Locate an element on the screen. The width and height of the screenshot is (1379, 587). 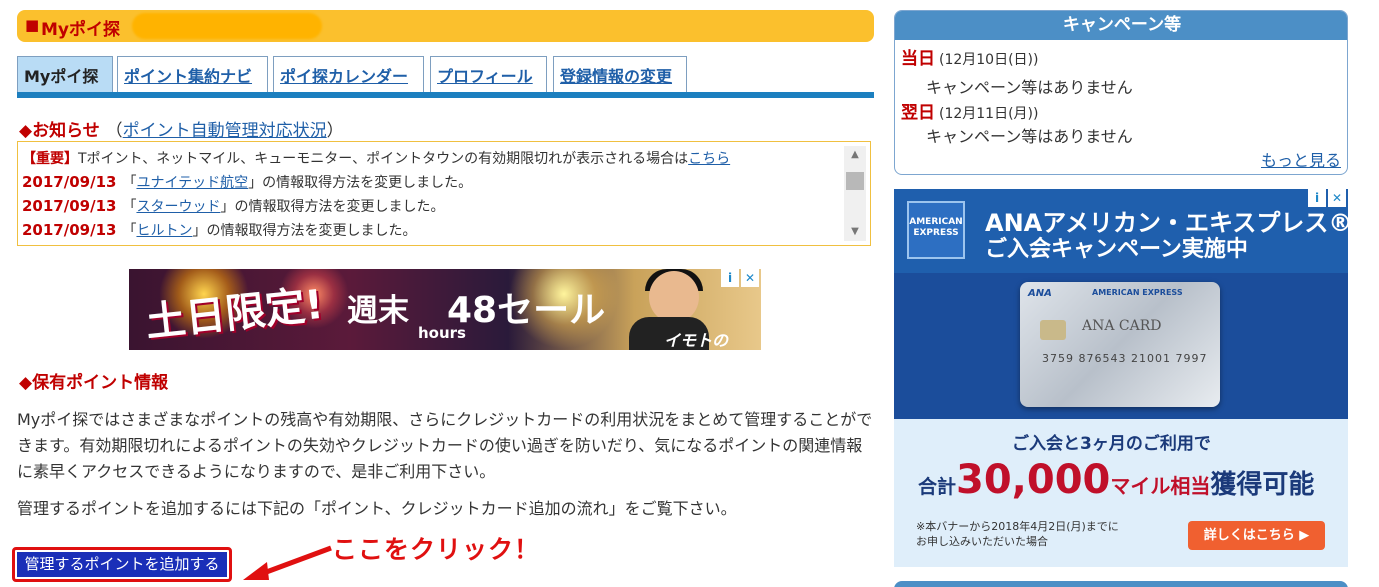
click-here-callout: ここをクリック！ is located at coordinates (436, 549).